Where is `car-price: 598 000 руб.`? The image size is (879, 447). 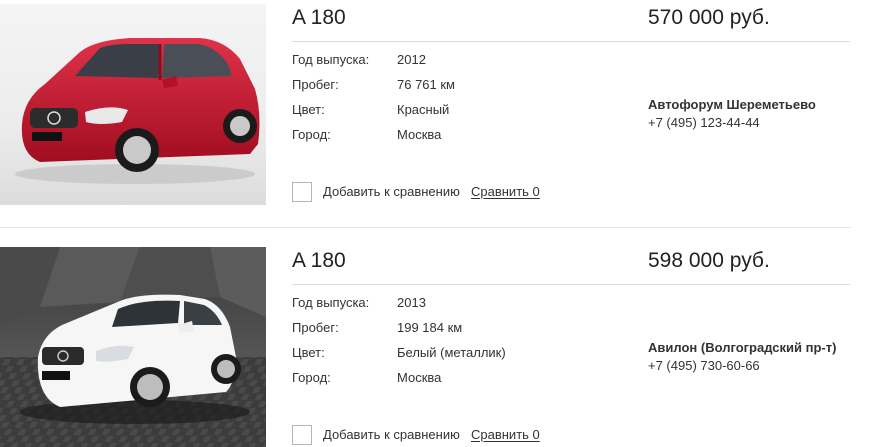 car-price: 598 000 руб. is located at coordinates (709, 260).